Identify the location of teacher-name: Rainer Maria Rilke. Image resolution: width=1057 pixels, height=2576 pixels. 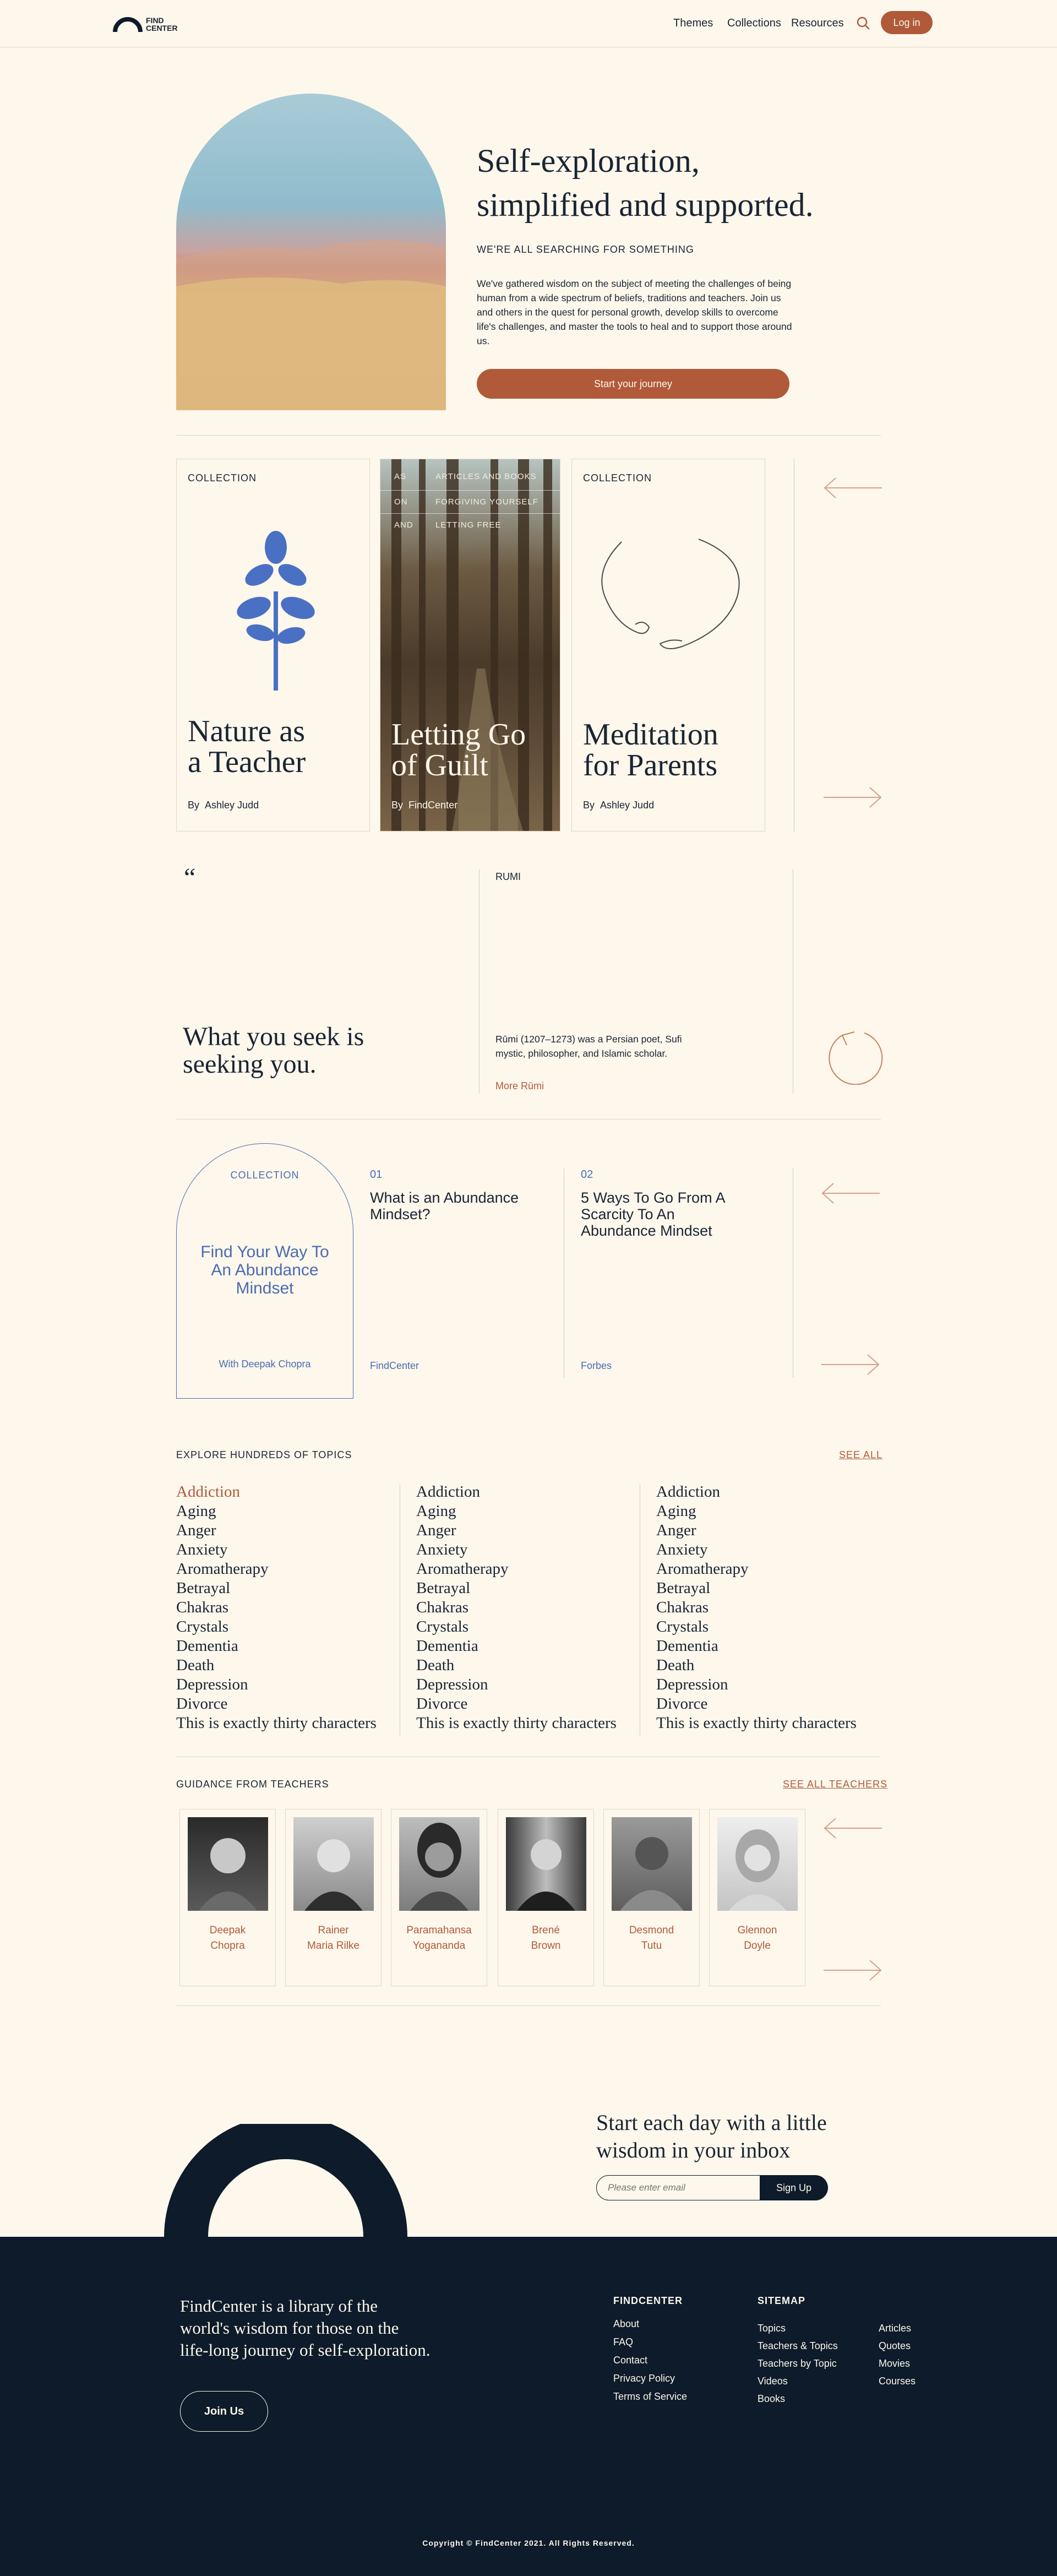
(334, 1939).